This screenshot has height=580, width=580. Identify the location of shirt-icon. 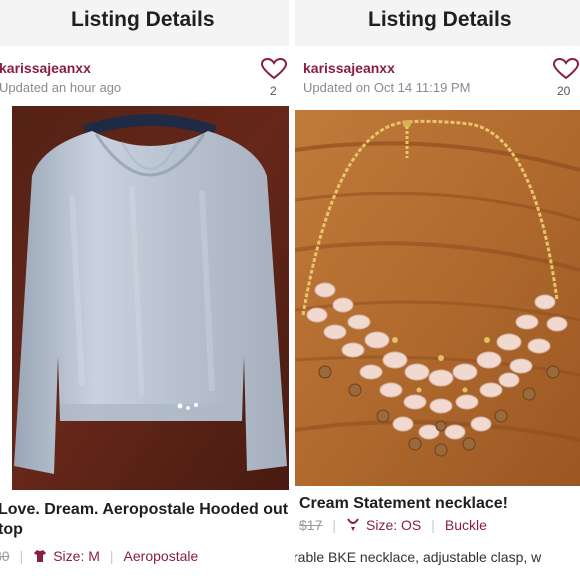
(40, 556).